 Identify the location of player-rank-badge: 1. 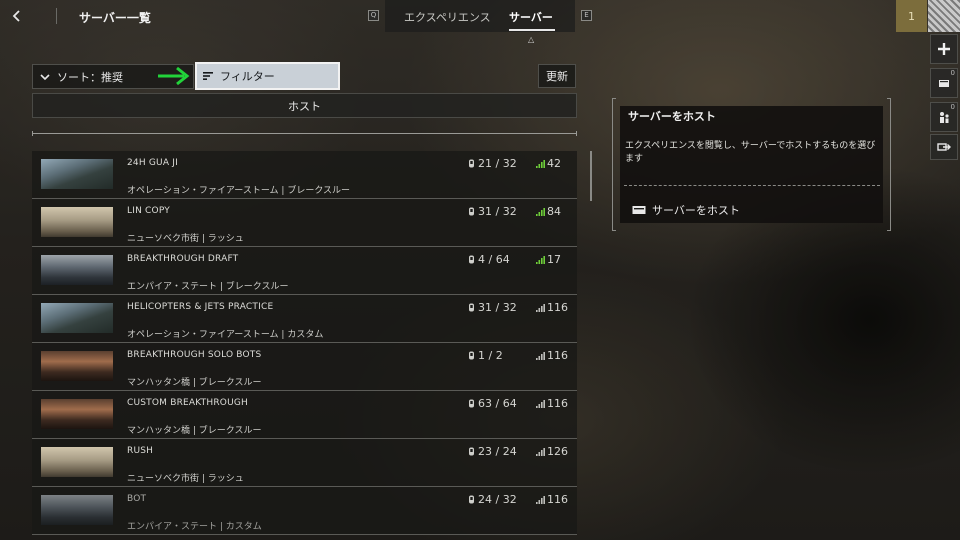
(911, 16).